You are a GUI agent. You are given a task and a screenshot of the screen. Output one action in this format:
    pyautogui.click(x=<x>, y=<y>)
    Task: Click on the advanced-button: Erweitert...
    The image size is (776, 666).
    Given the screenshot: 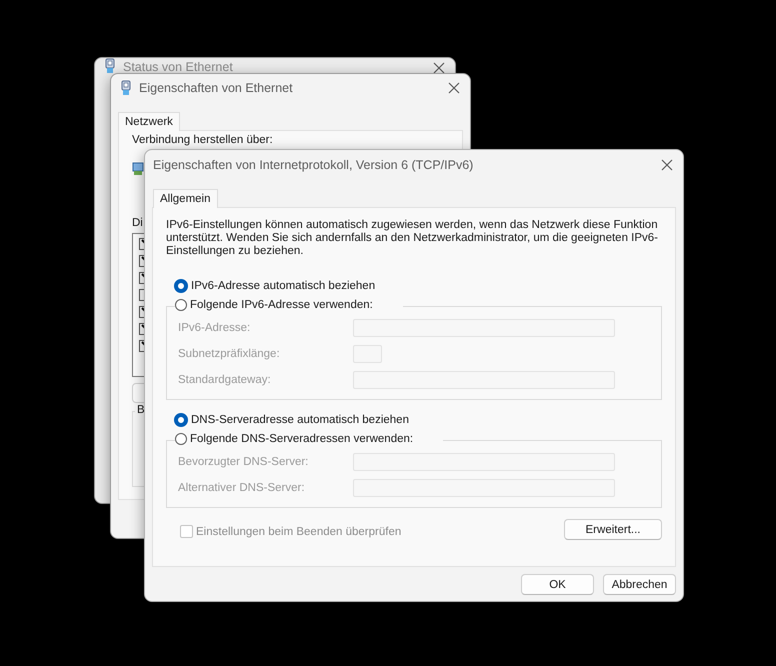 What is the action you would take?
    pyautogui.click(x=613, y=529)
    